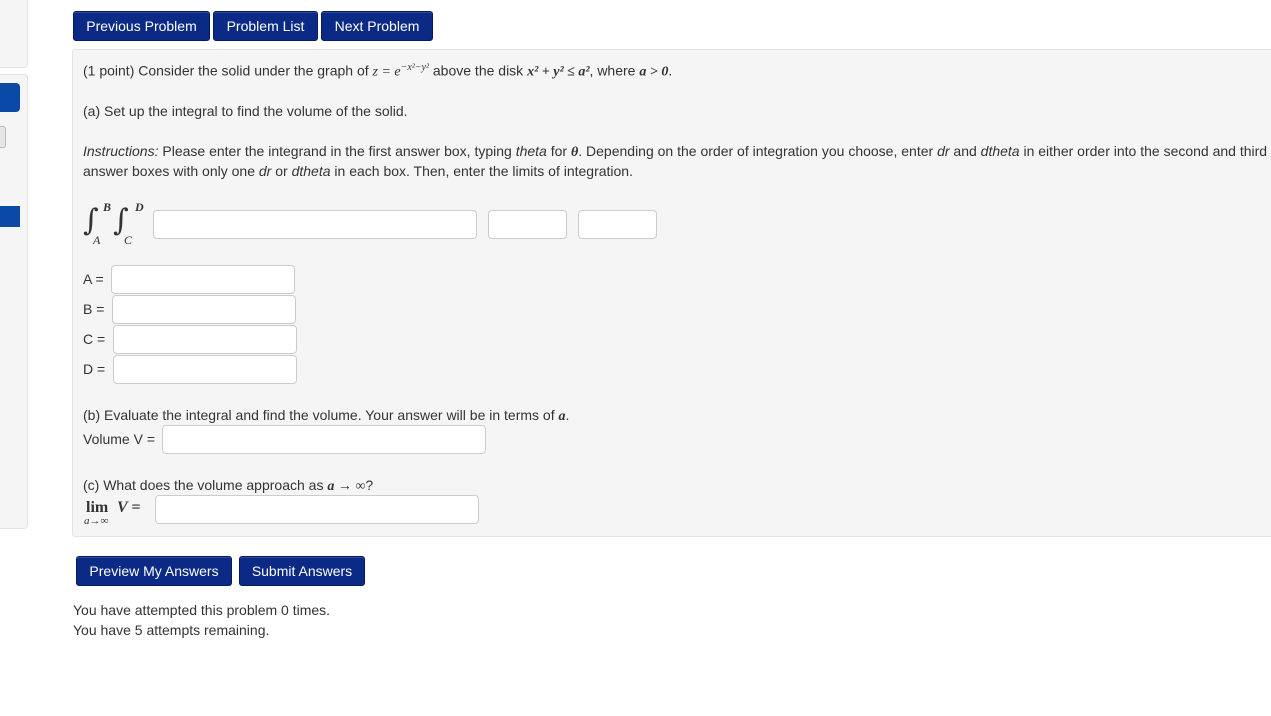 The image size is (1271, 716). Describe the element at coordinates (97, 240) in the screenshot. I see `integral-lower-outer: A` at that location.